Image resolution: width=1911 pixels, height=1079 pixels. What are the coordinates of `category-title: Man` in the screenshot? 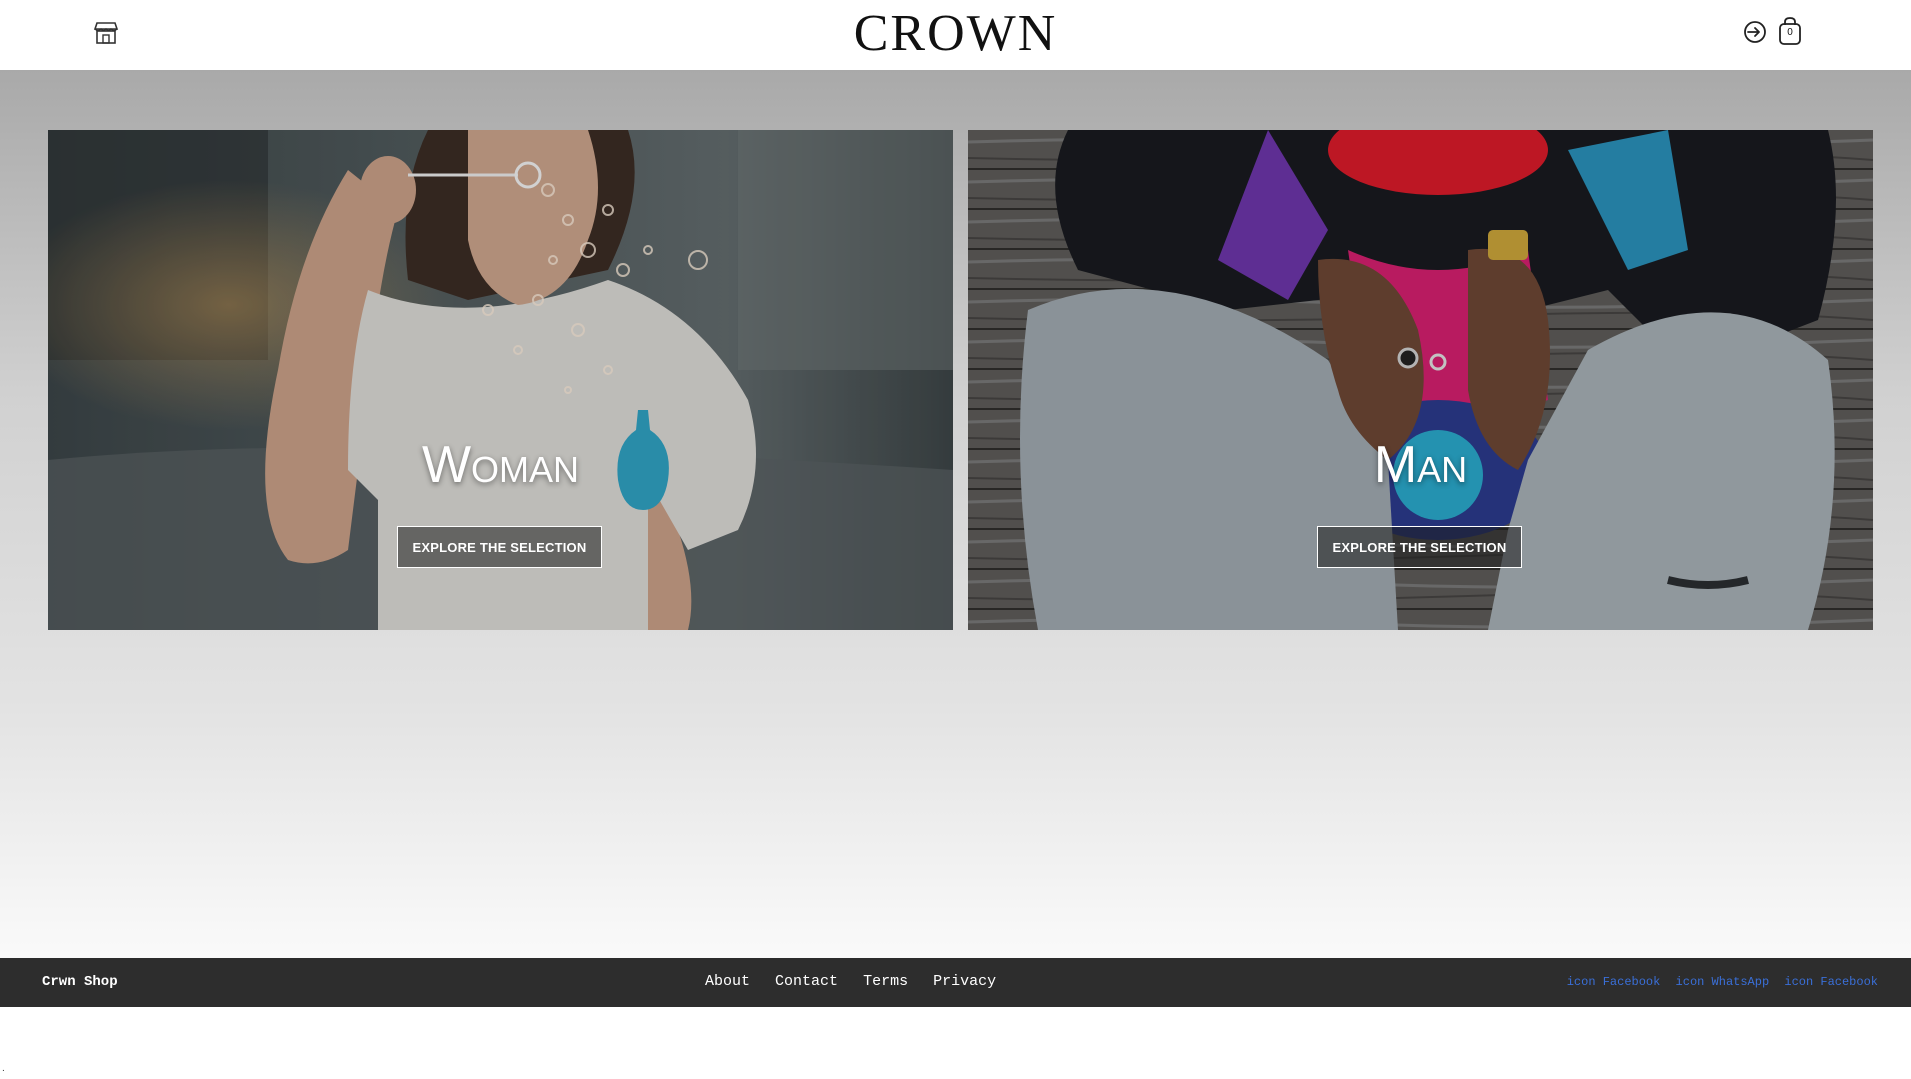 It's located at (1420, 465).